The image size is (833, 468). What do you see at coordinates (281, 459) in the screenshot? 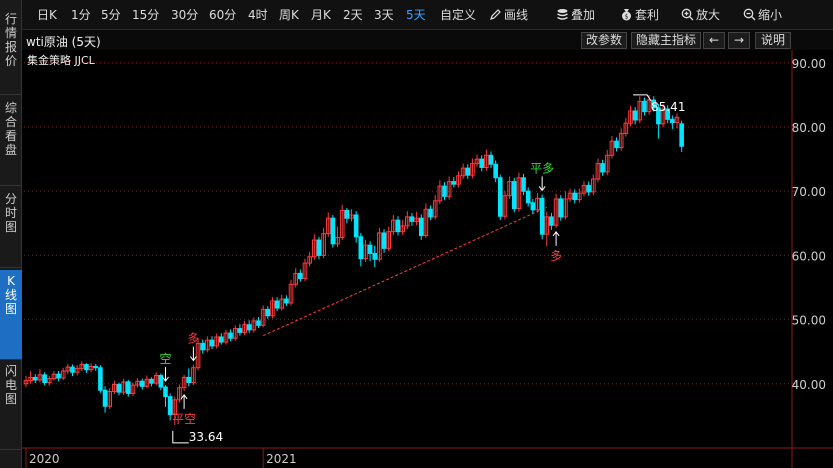
I see `x-tick-label: 2021` at bounding box center [281, 459].